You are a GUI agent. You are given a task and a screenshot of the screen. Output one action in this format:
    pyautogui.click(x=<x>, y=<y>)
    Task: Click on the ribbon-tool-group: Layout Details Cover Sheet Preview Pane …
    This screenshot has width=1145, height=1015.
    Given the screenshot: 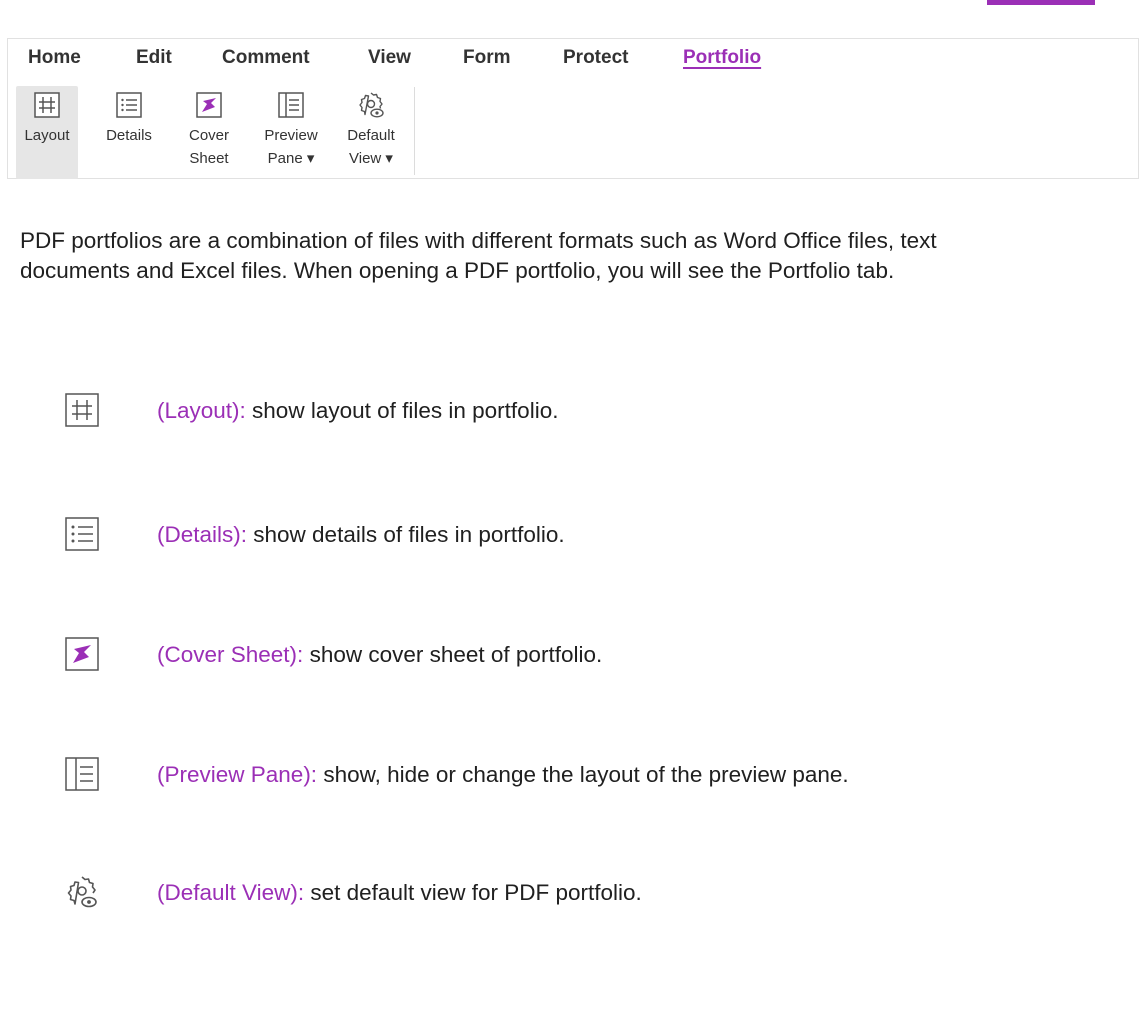 What is the action you would take?
    pyautogui.click(x=218, y=131)
    